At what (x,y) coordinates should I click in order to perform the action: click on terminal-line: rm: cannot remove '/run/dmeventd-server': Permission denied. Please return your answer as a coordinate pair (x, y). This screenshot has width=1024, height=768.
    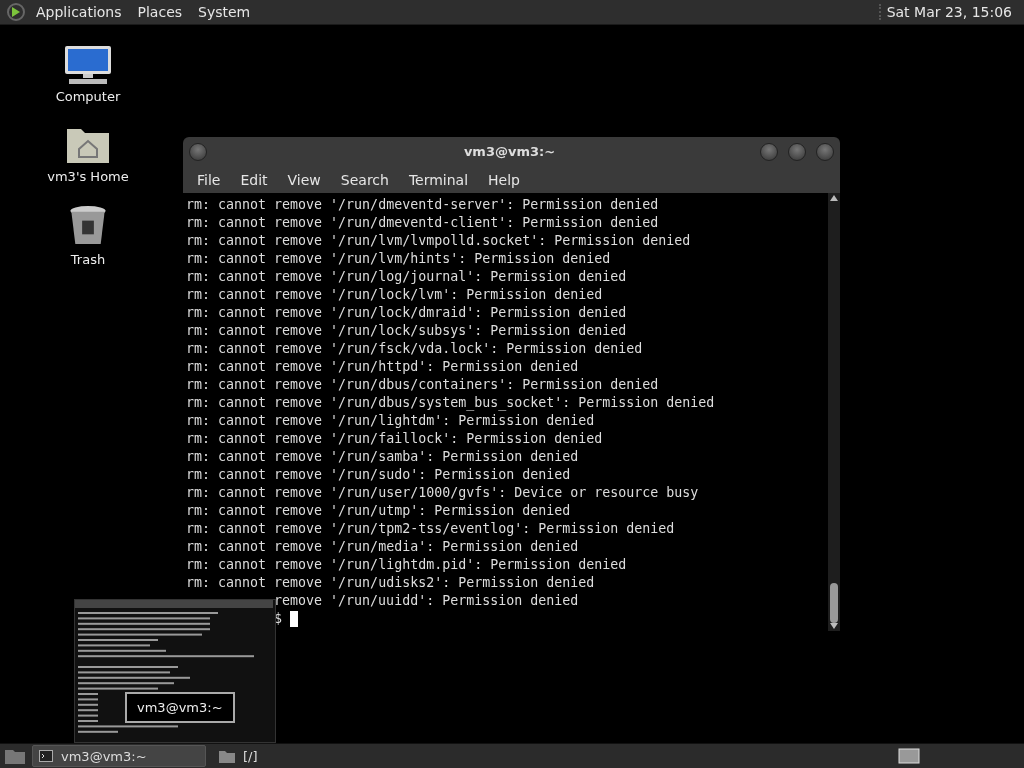
    Looking at the image, I should click on (423, 205).